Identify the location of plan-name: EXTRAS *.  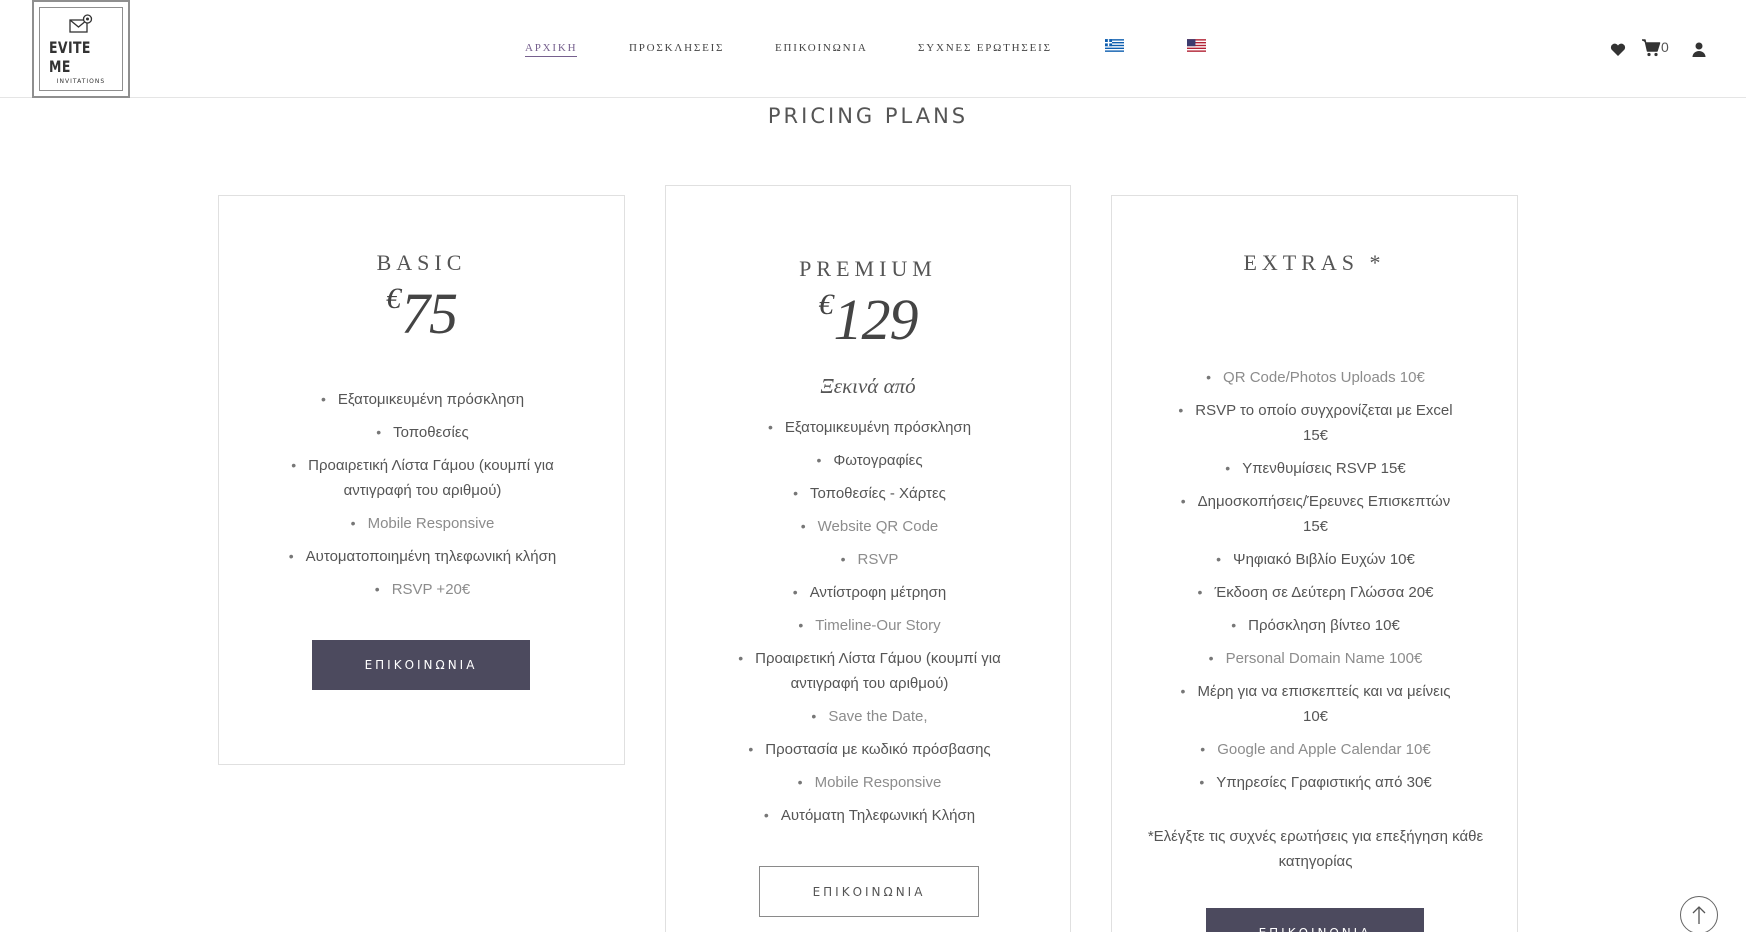
(1314, 262).